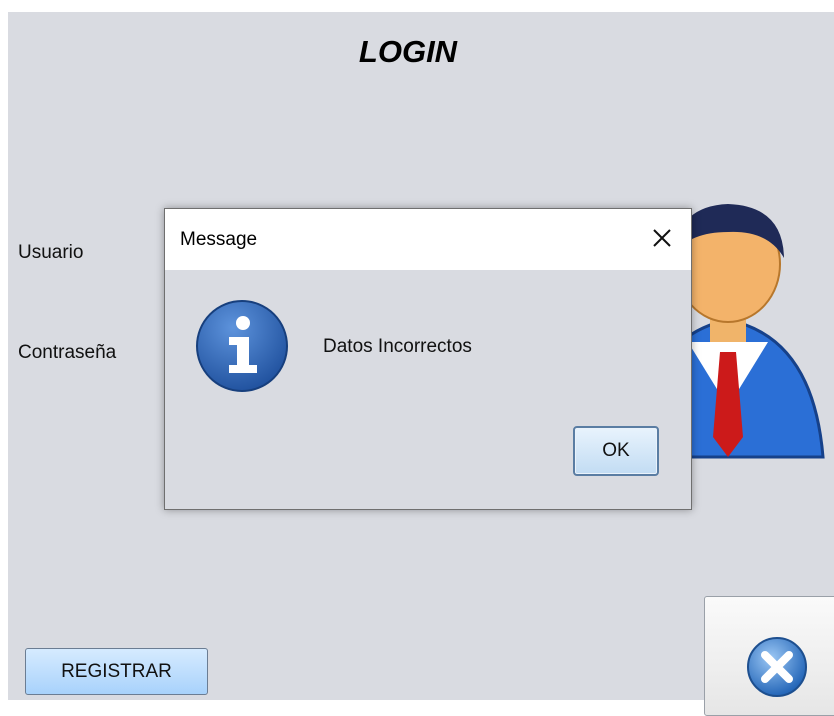 The image size is (834, 716). Describe the element at coordinates (51, 252) in the screenshot. I see `username-label: Usuario` at that location.